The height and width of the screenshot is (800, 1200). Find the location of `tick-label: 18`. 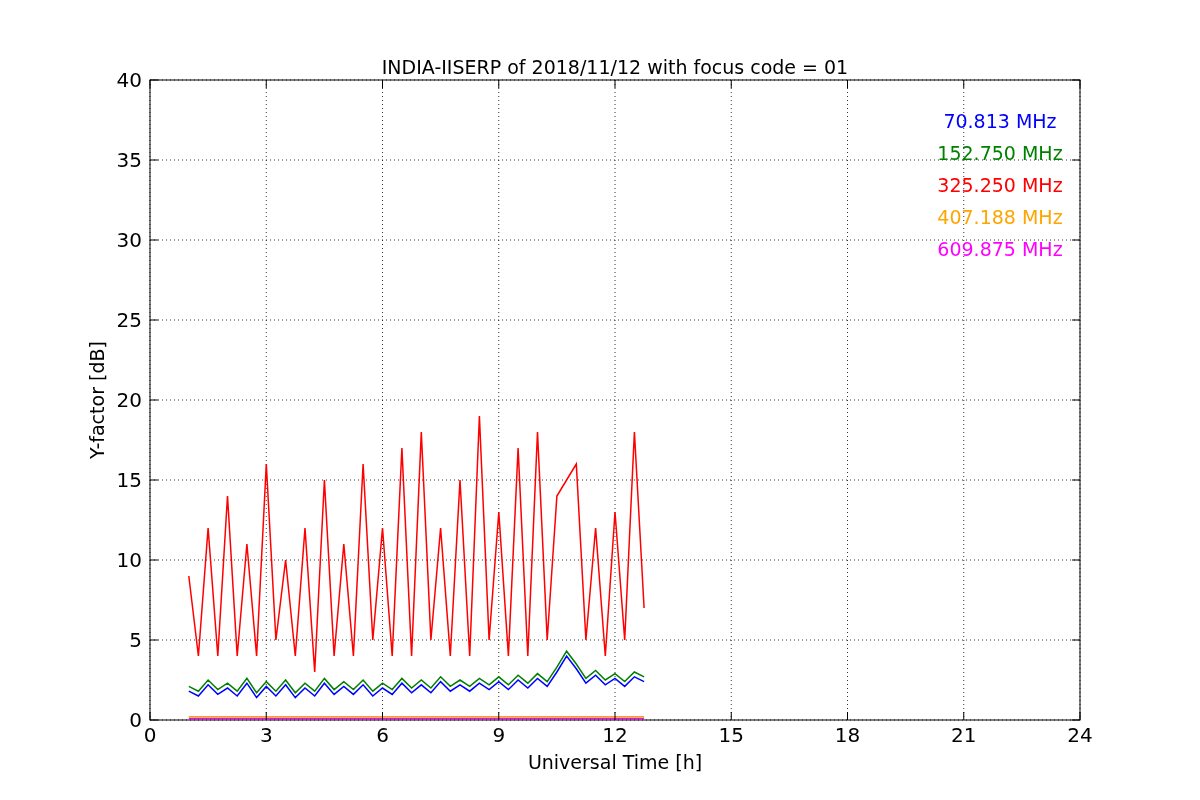

tick-label: 18 is located at coordinates (847, 735).